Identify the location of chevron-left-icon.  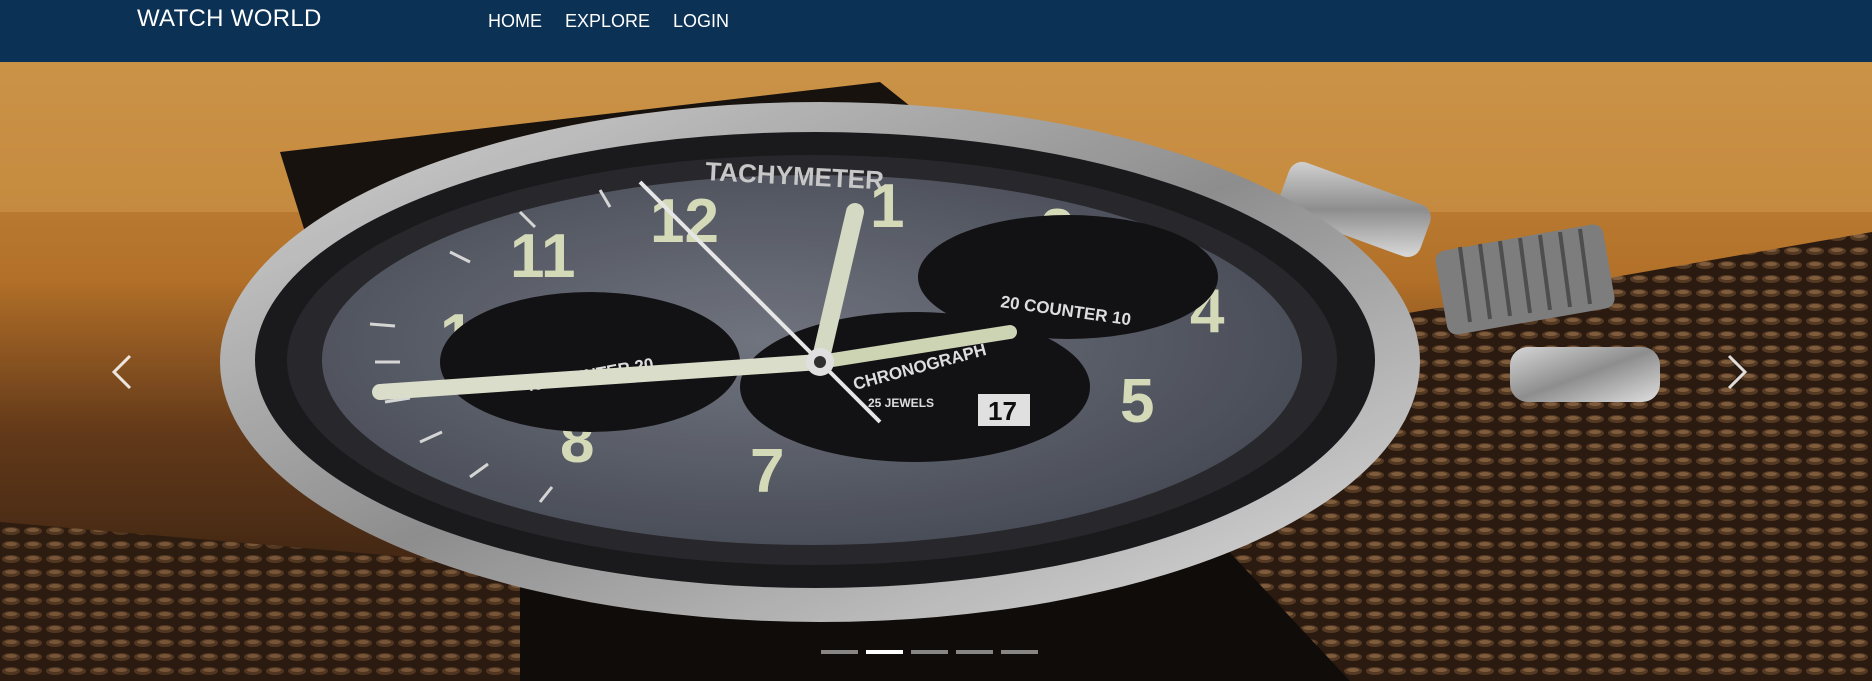
(121, 372).